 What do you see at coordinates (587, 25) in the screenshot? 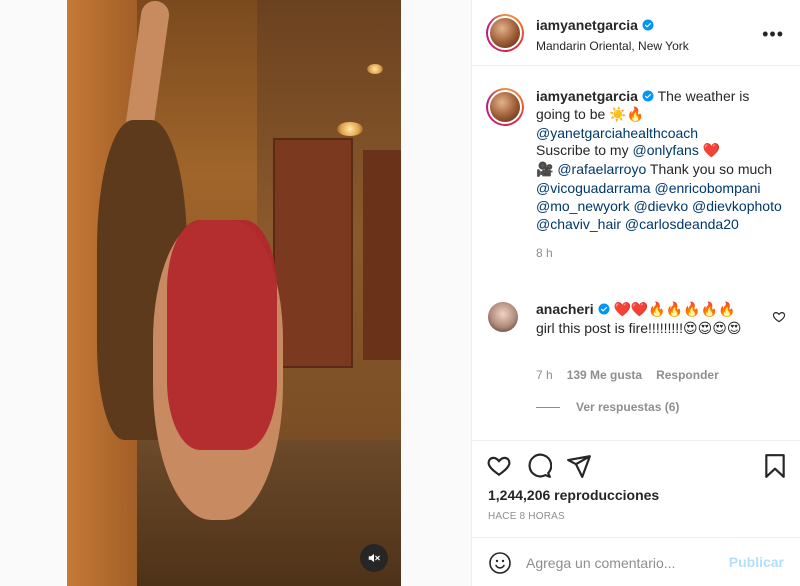
I see `author-username: iamyanetgarcia` at bounding box center [587, 25].